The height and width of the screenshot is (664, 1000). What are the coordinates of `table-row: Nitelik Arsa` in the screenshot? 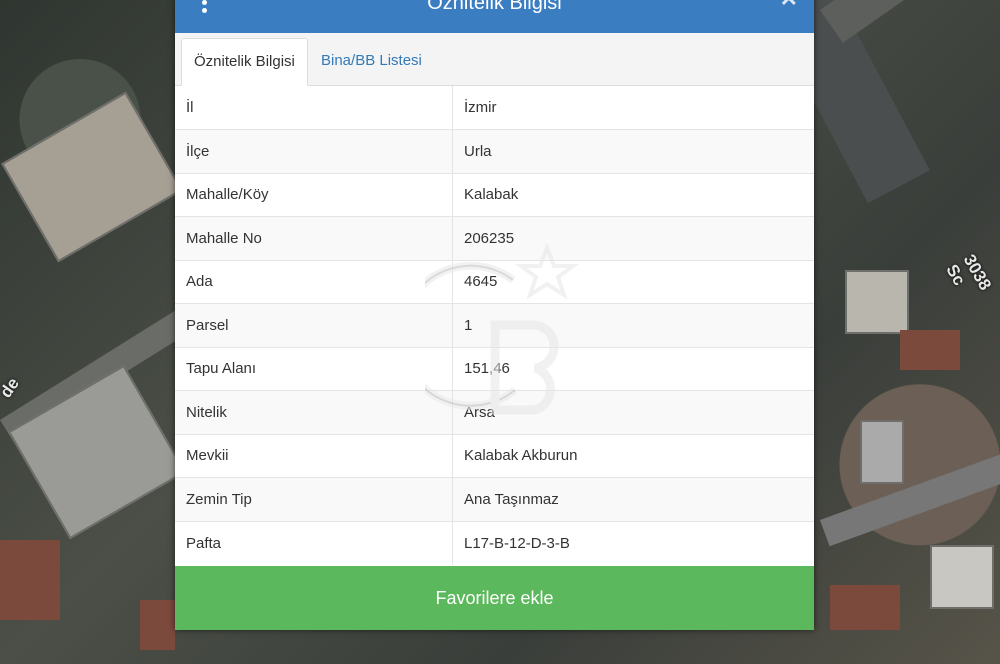 It's located at (494, 412).